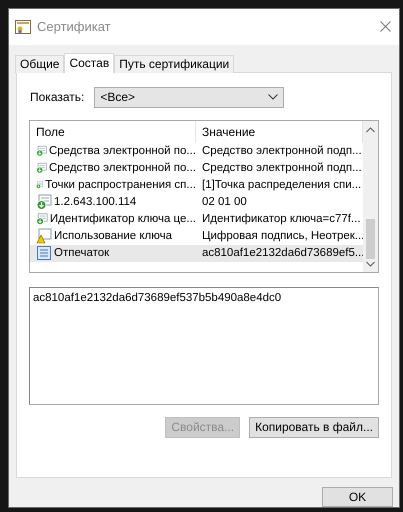 The image size is (403, 512). I want to click on list-row: 1.2.643.100.114 02 01 00, so click(196, 202).